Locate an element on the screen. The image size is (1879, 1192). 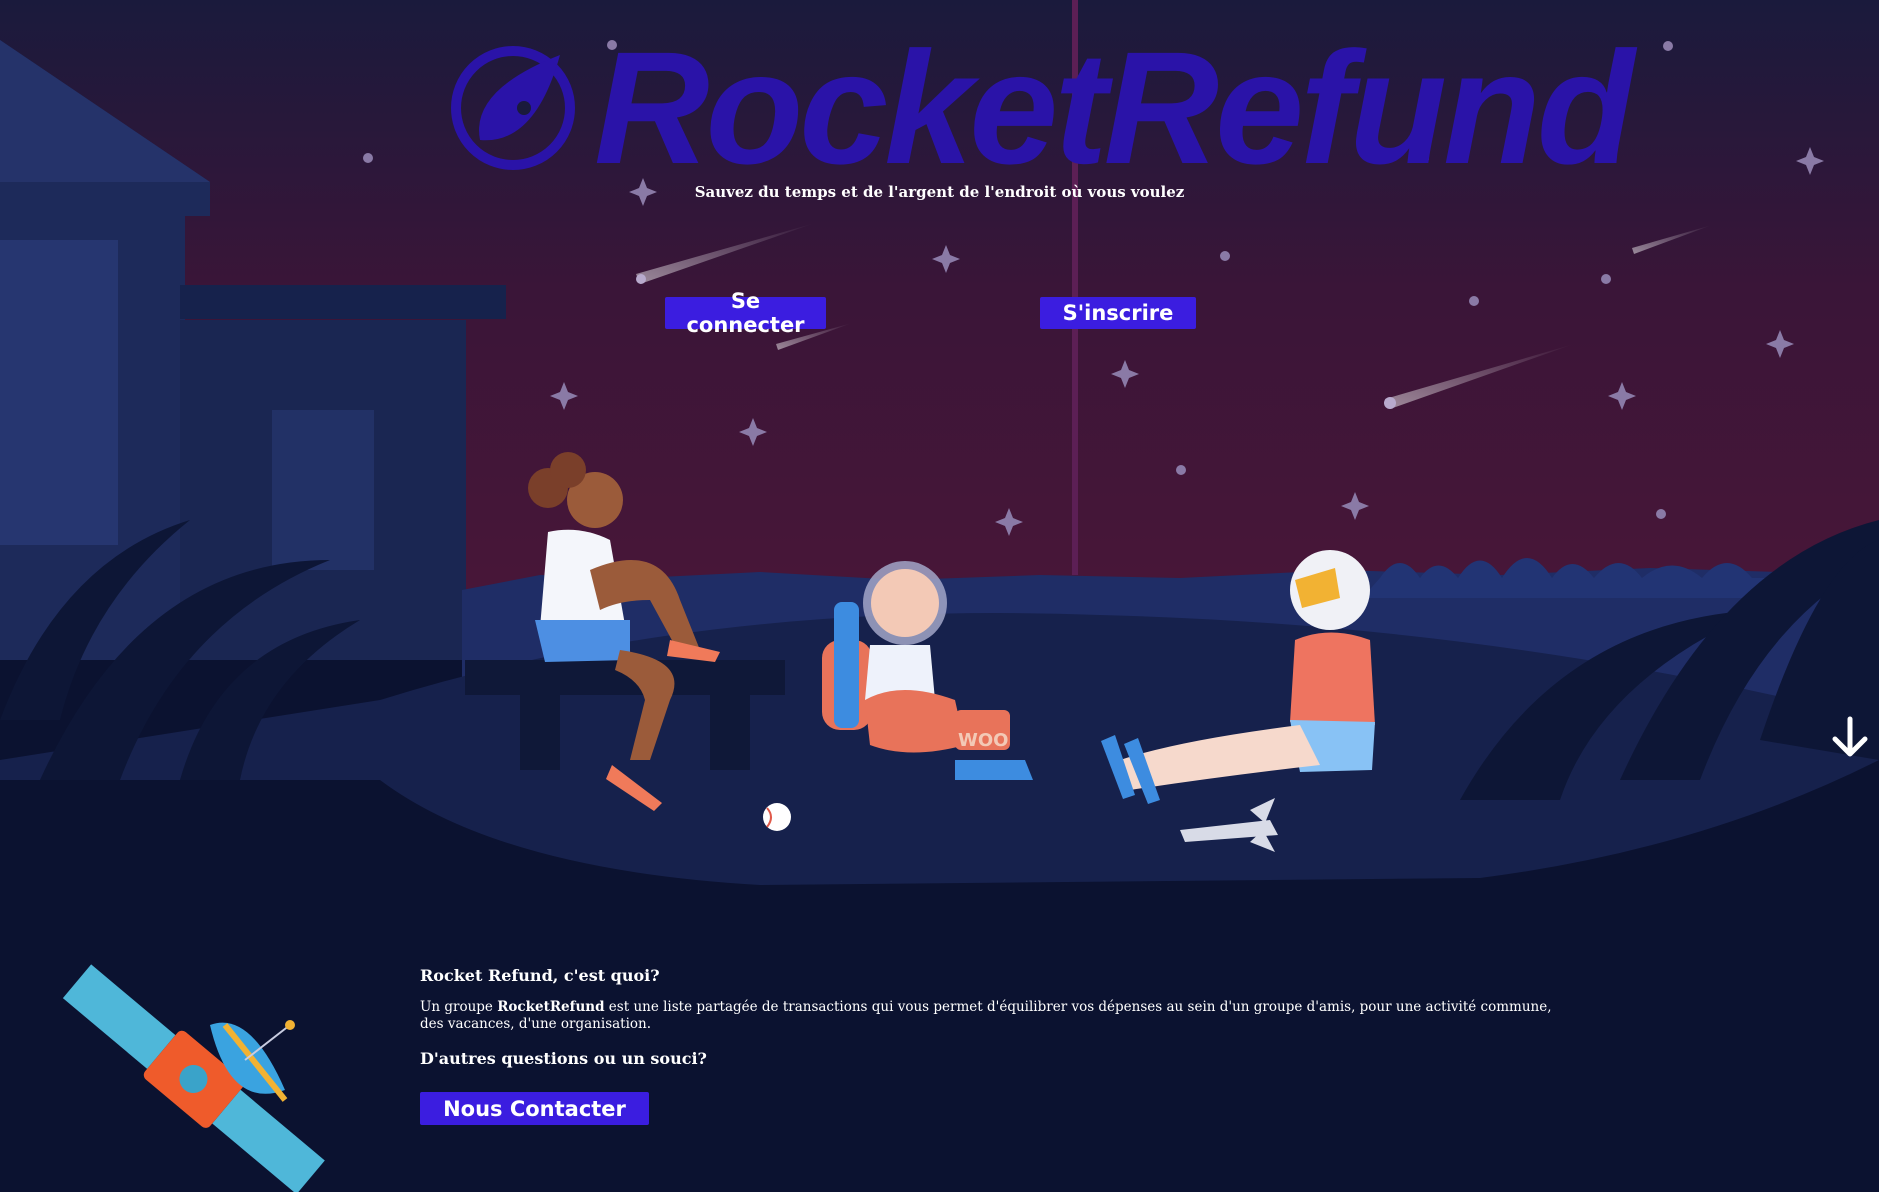
baseball is located at coordinates (777, 817).